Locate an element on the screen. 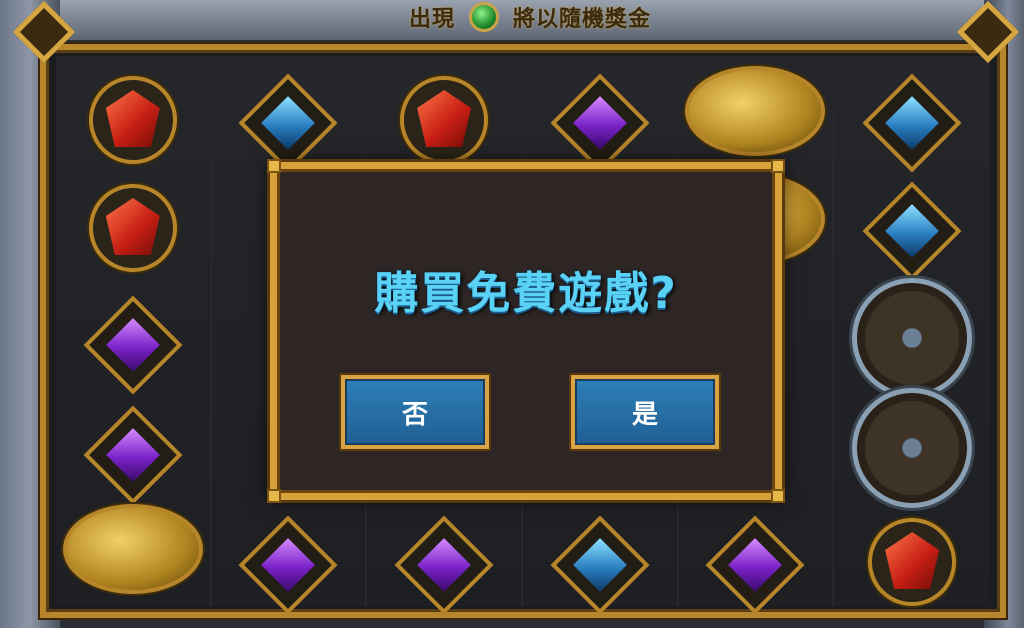  green-orb-icon is located at coordinates (484, 17).